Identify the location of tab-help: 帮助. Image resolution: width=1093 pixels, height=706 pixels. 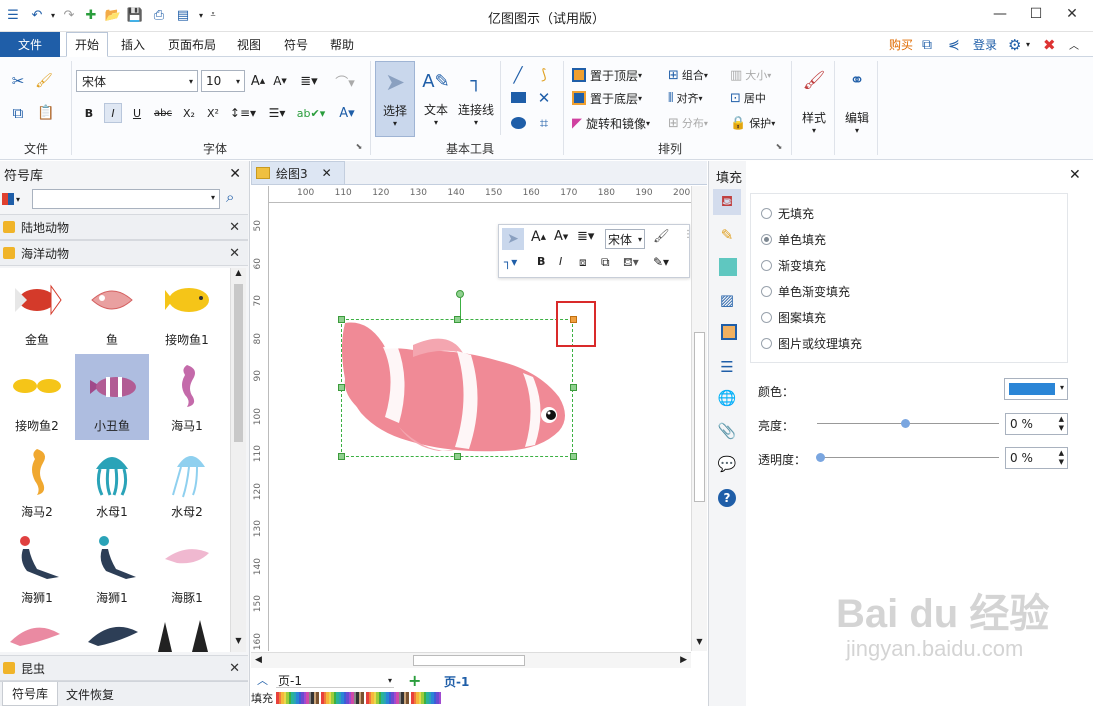
(342, 44).